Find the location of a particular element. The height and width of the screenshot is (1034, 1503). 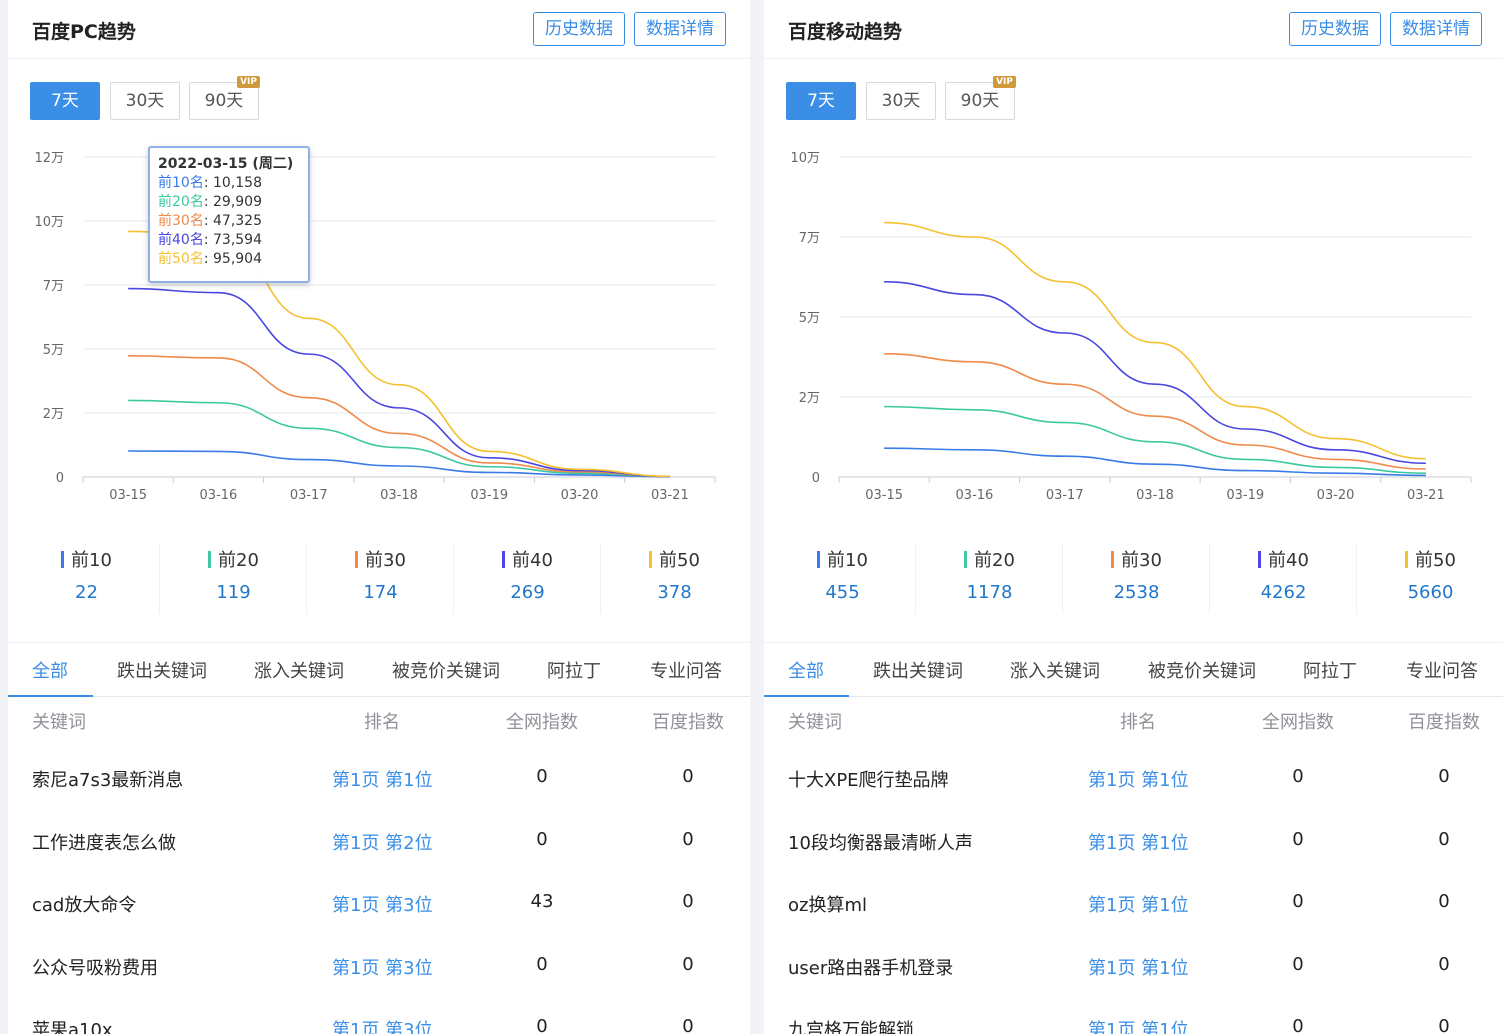

summary-label: 前10 is located at coordinates (86, 559).